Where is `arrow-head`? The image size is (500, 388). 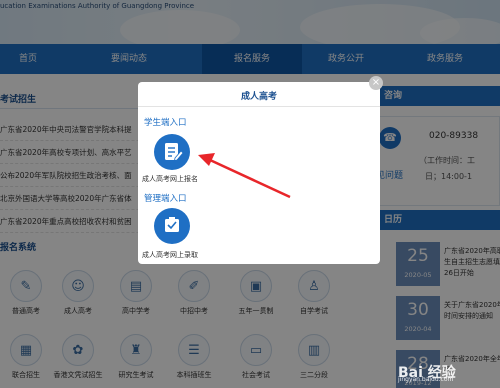
arrow-head is located at coordinates (206, 159).